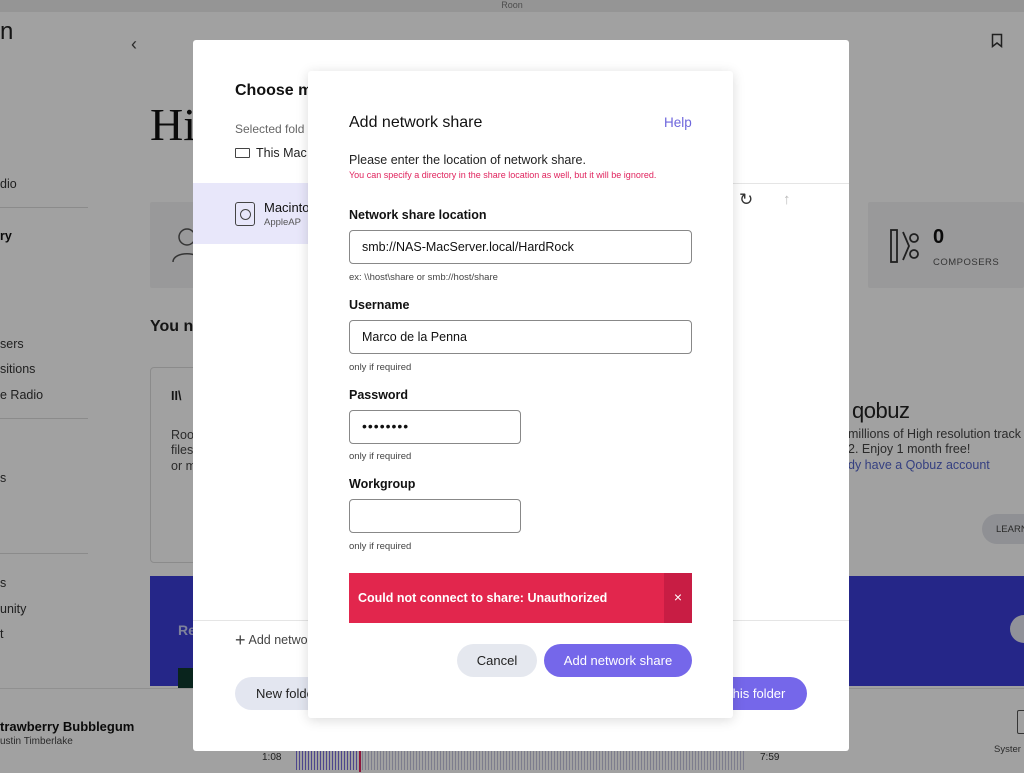  What do you see at coordinates (380, 367) in the screenshot?
I see `username-hint: only if required` at bounding box center [380, 367].